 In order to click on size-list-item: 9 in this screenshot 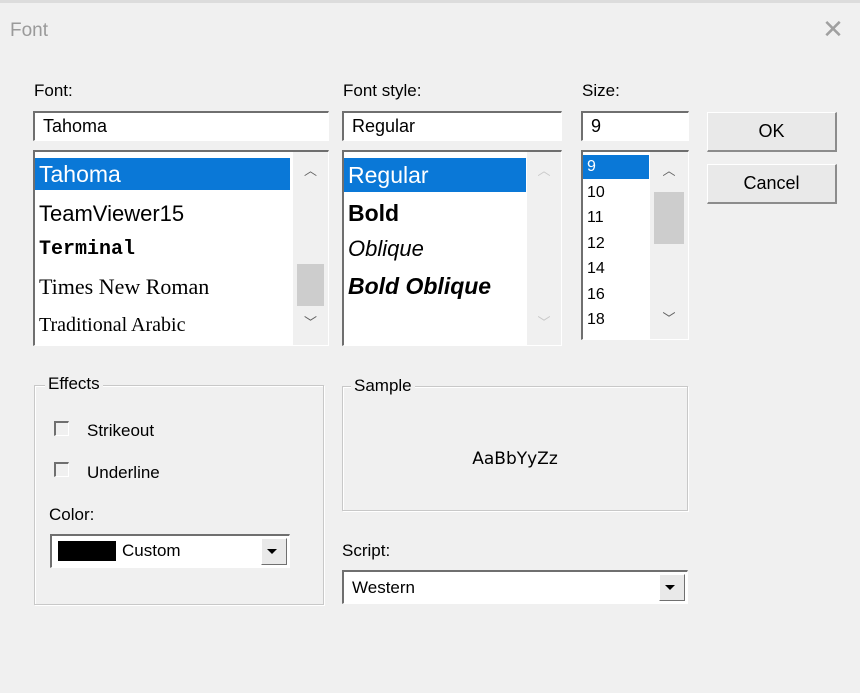, I will do `click(616, 167)`.